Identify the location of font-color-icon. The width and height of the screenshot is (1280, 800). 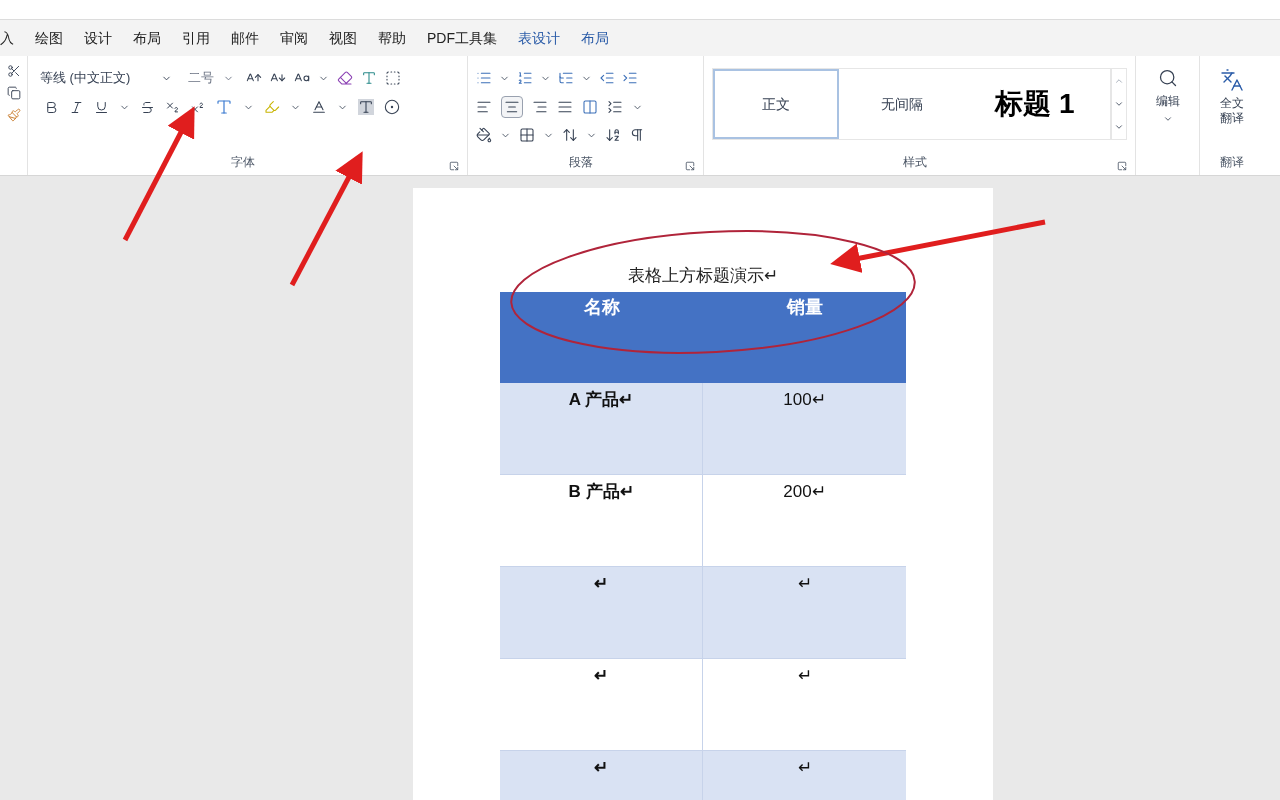
(319, 107).